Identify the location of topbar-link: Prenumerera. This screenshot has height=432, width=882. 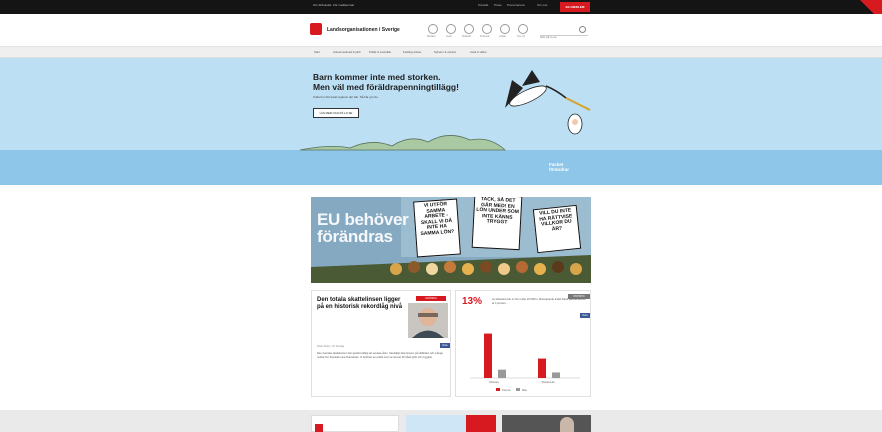
(516, 5).